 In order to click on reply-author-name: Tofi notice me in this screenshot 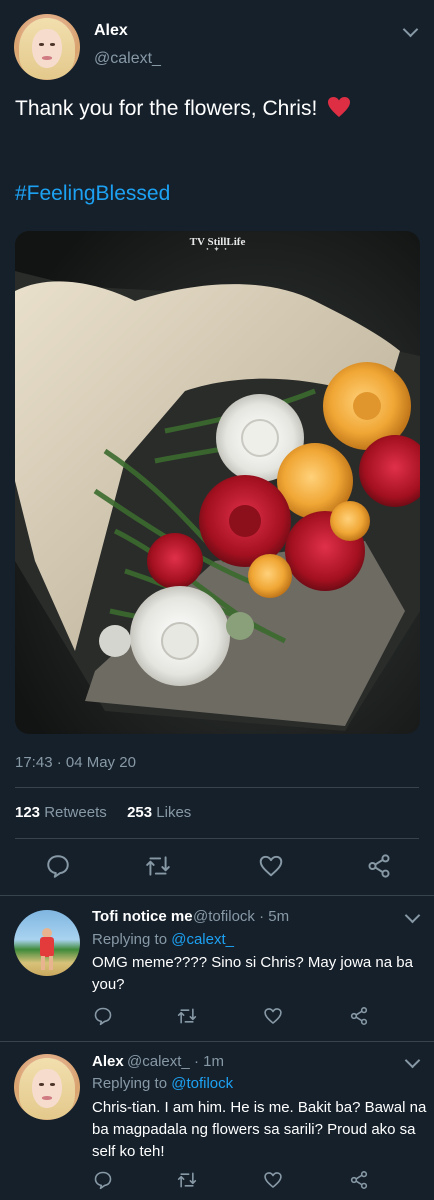, I will do `click(142, 916)`.